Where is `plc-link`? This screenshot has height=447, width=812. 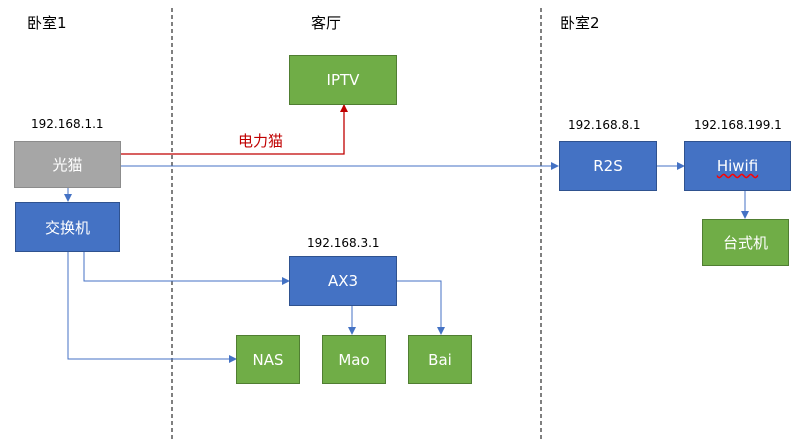 plc-link is located at coordinates (234, 129).